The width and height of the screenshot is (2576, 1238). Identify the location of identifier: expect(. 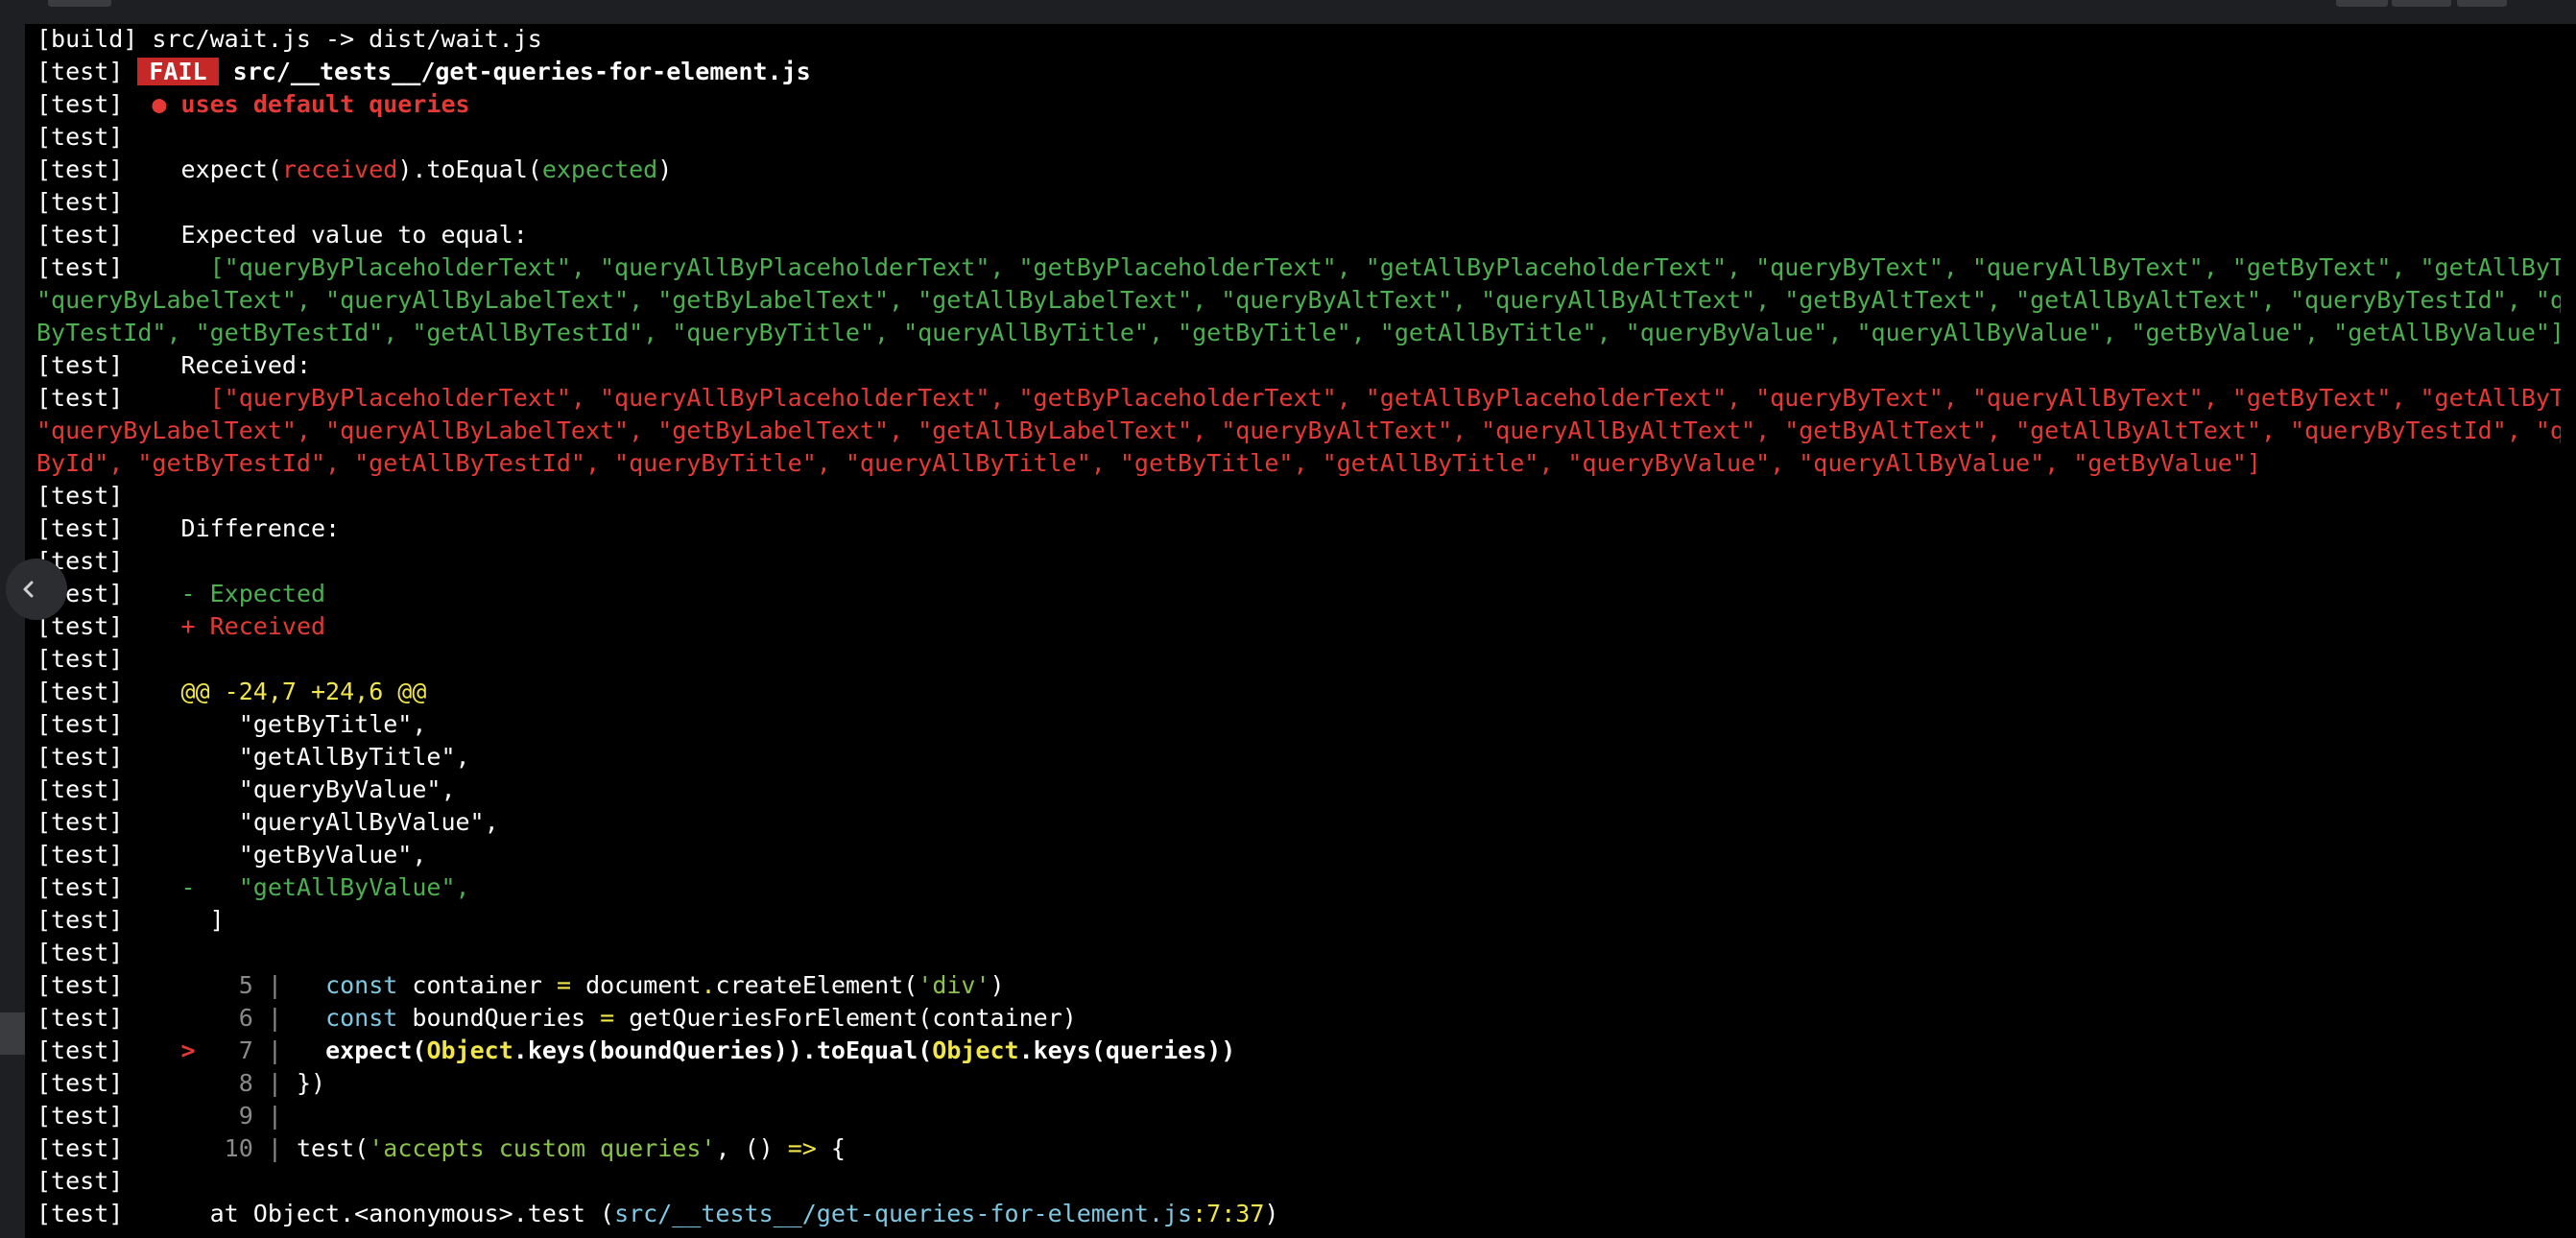
(376, 1050).